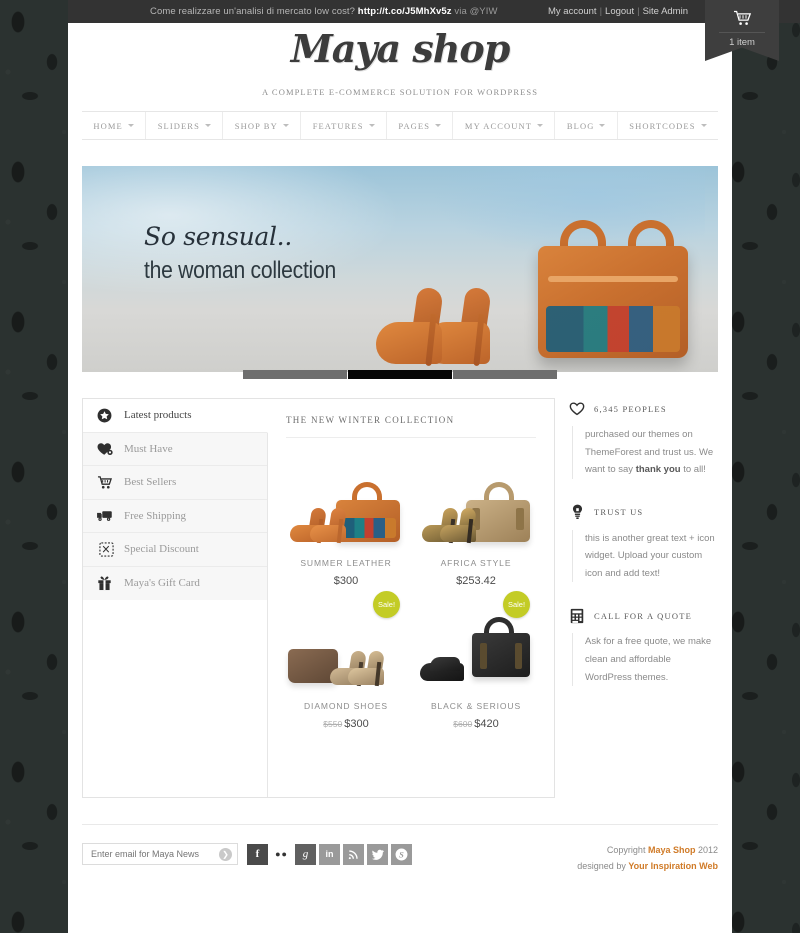 This screenshot has width=800, height=933. Describe the element at coordinates (405, 11) in the screenshot. I see `tweet-link: http://t.co/J5MhXv5z` at that location.